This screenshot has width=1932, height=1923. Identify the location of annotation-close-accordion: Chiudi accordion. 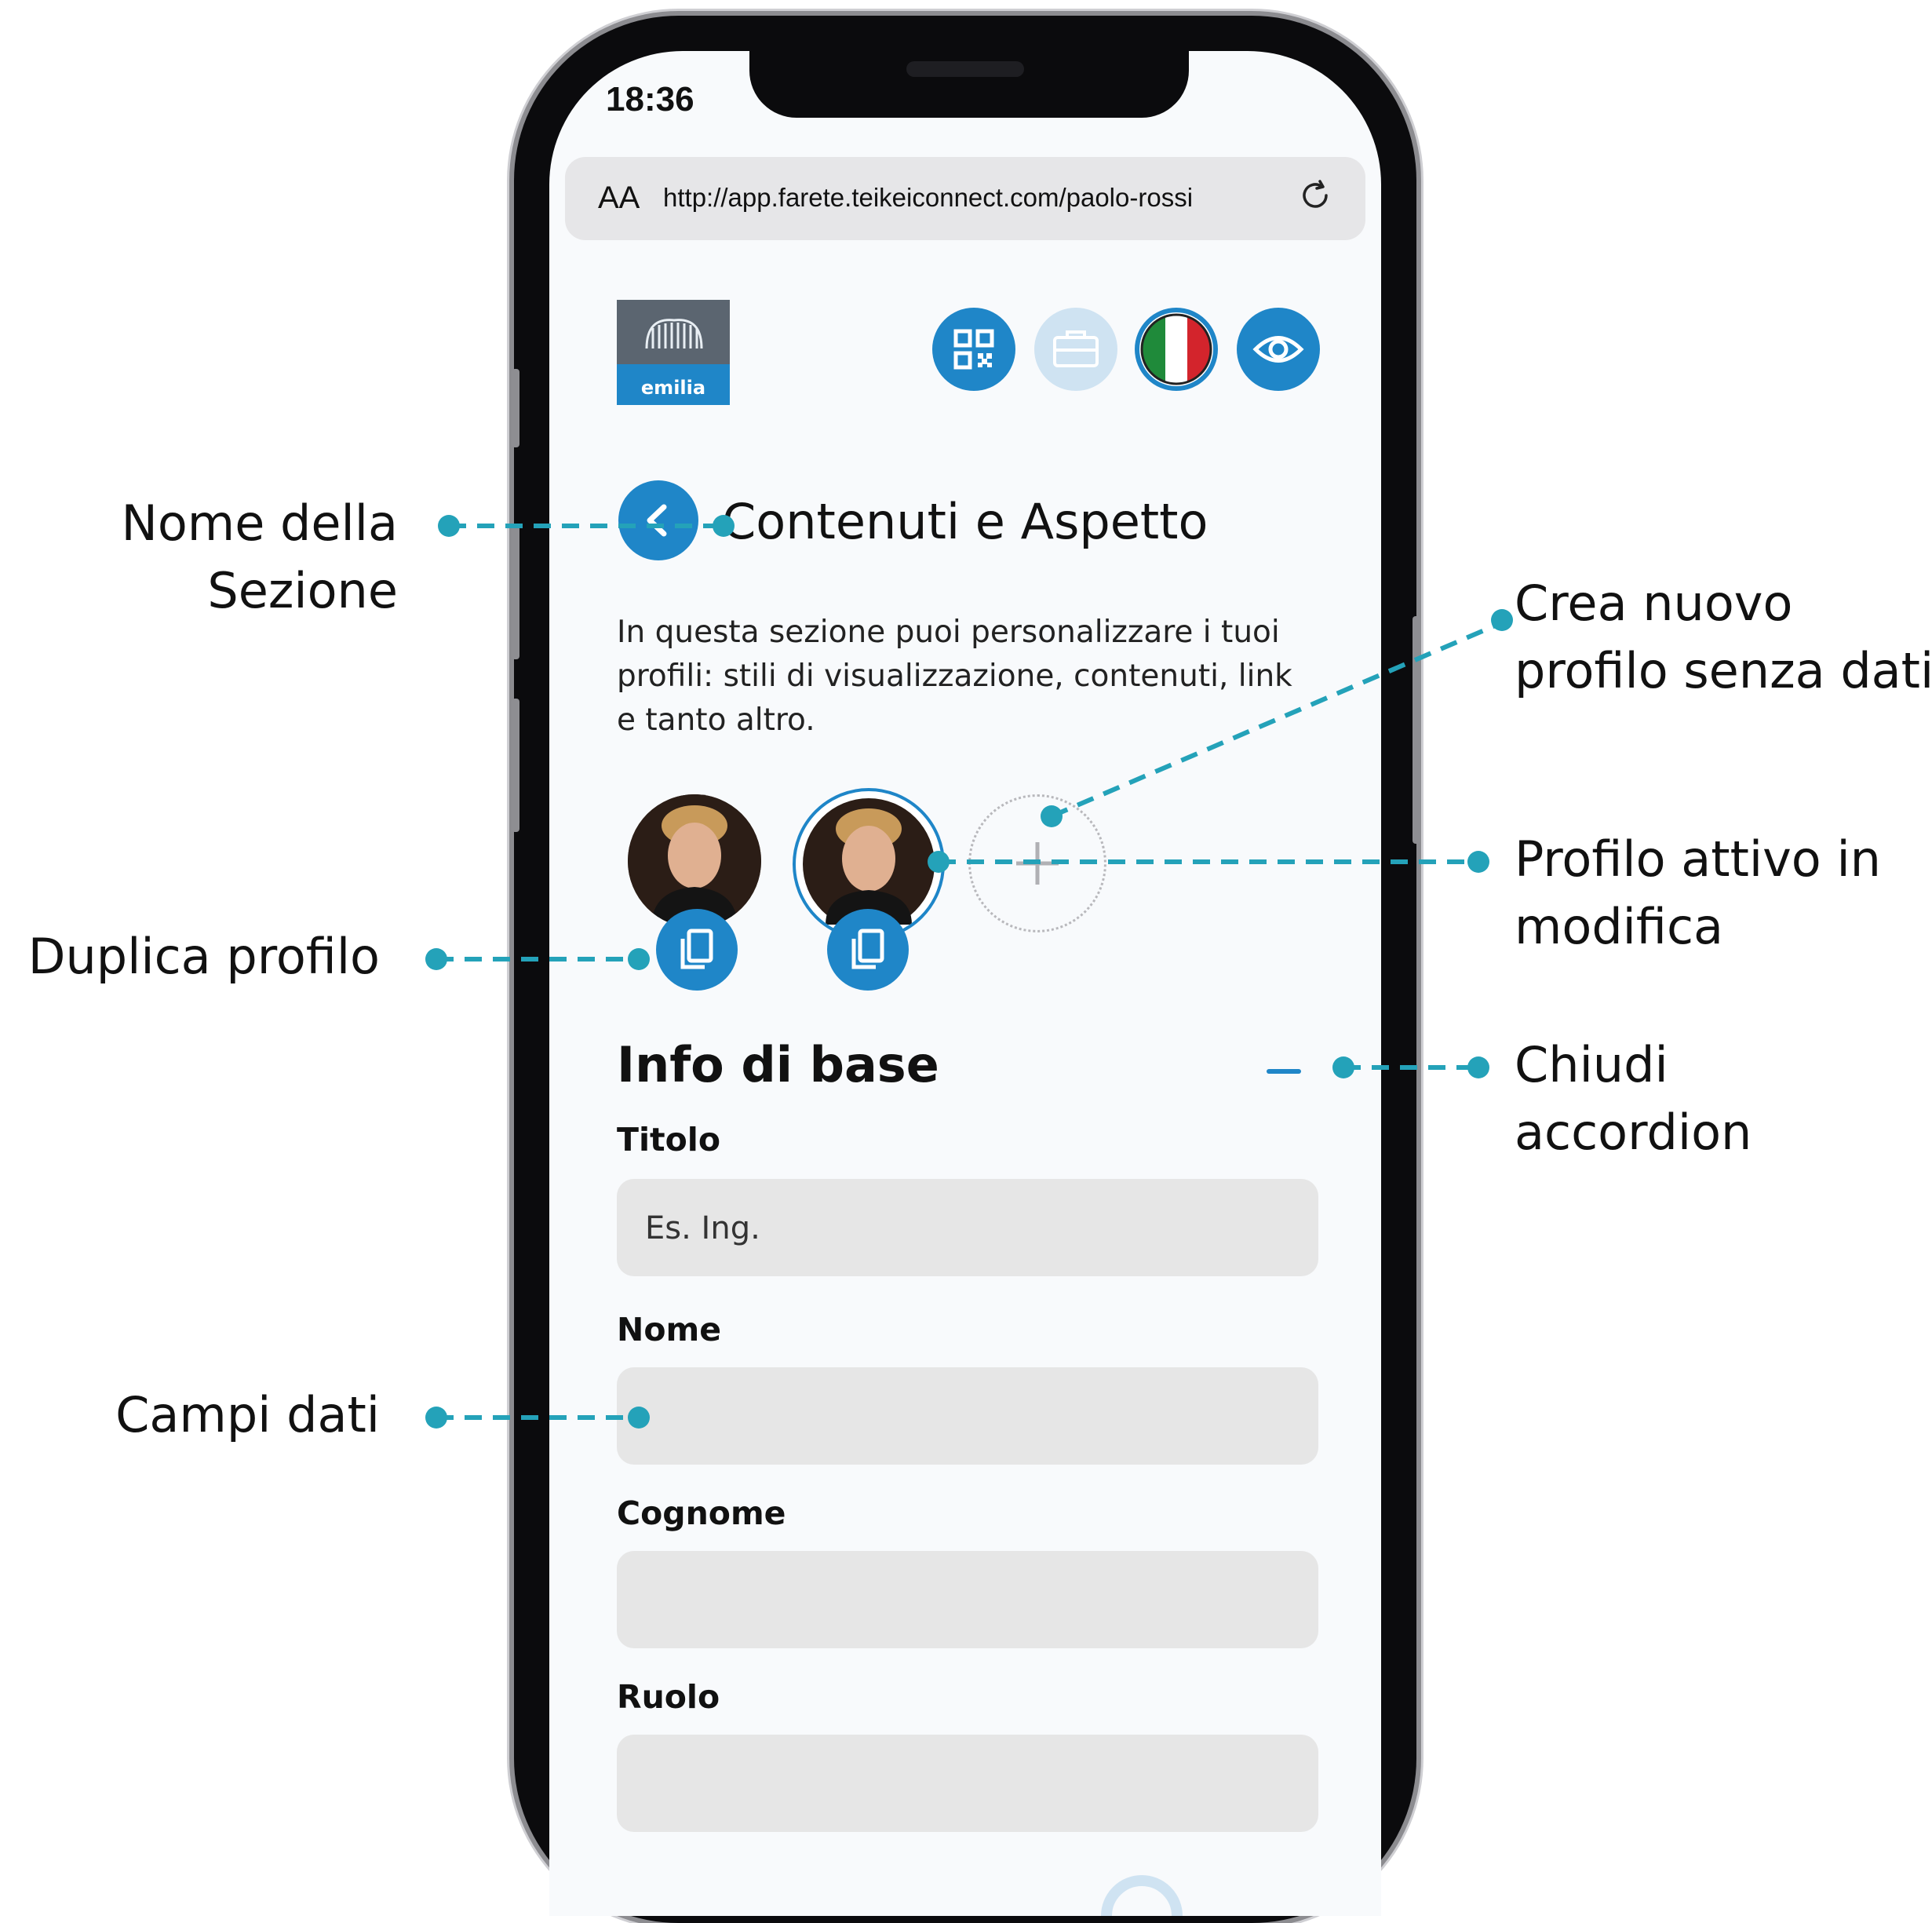
(1633, 1098).